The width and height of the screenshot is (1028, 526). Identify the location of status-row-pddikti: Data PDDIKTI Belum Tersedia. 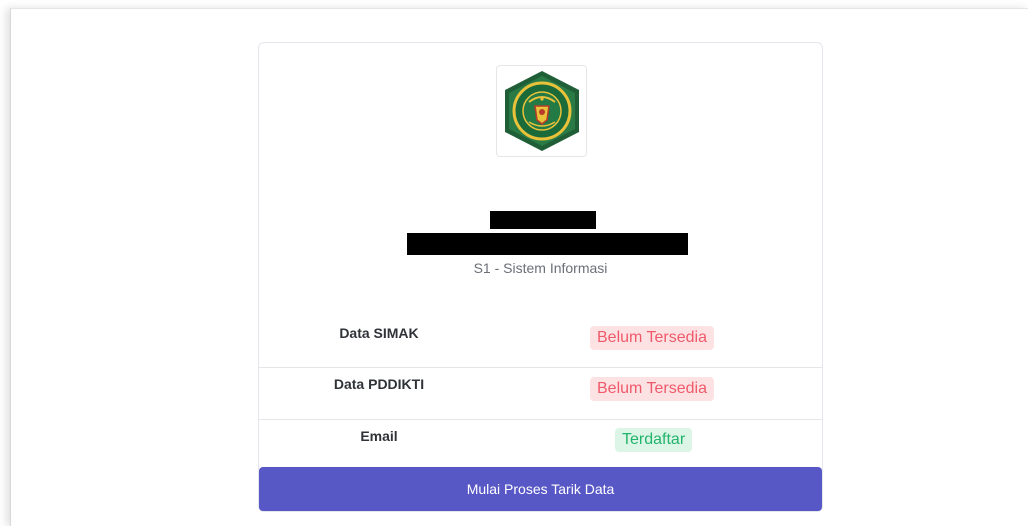
(540, 393).